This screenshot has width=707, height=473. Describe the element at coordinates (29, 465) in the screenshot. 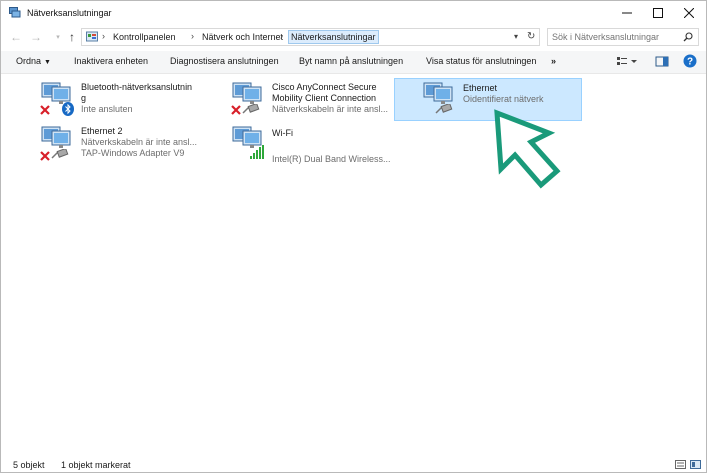

I see `item-count: 5 objekt` at that location.